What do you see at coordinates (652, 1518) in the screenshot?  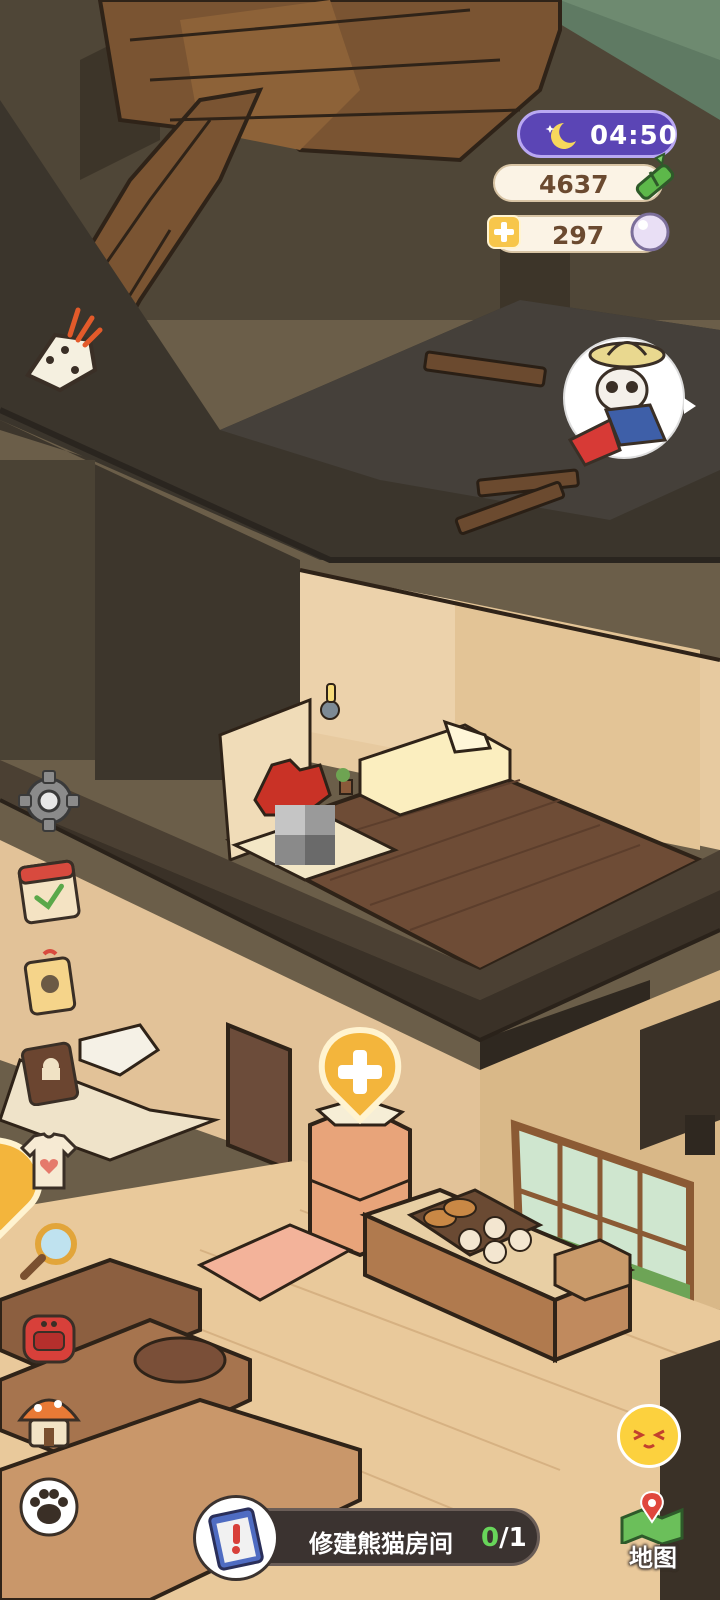 I see `map-icon` at bounding box center [652, 1518].